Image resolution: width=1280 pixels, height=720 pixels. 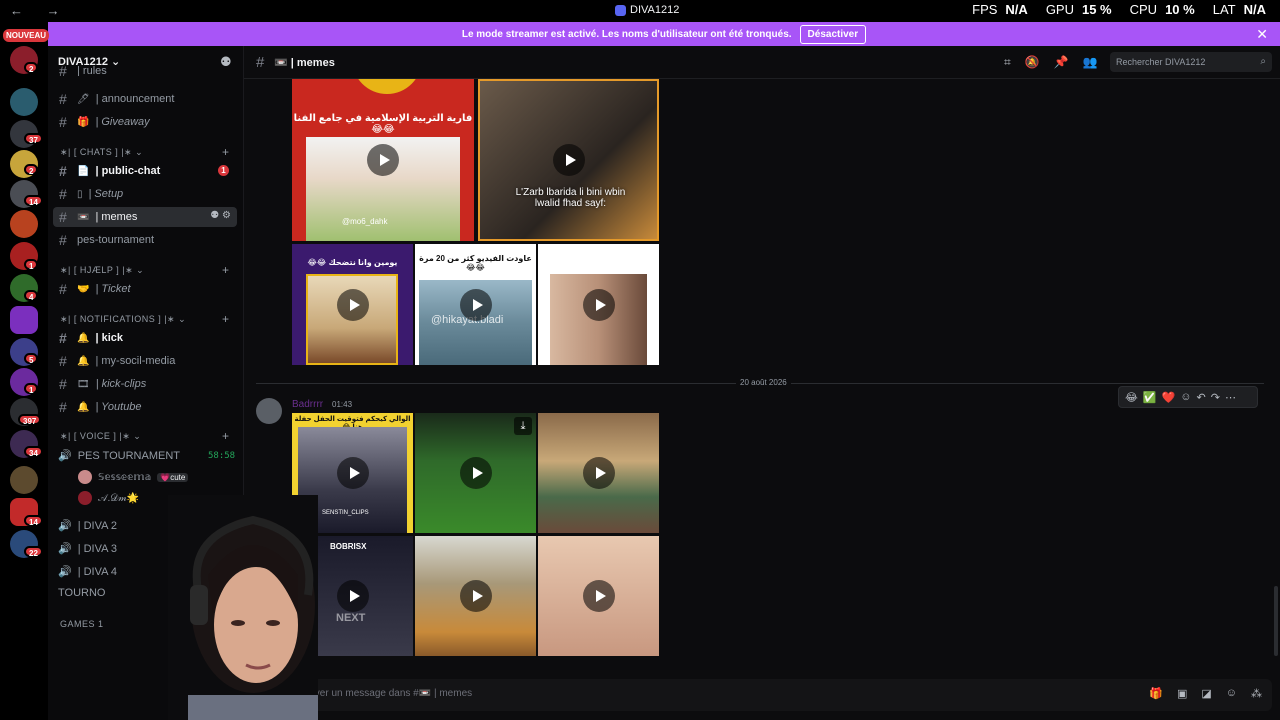 I want to click on reaction-joy-icon: 😂, so click(x=1131, y=397).